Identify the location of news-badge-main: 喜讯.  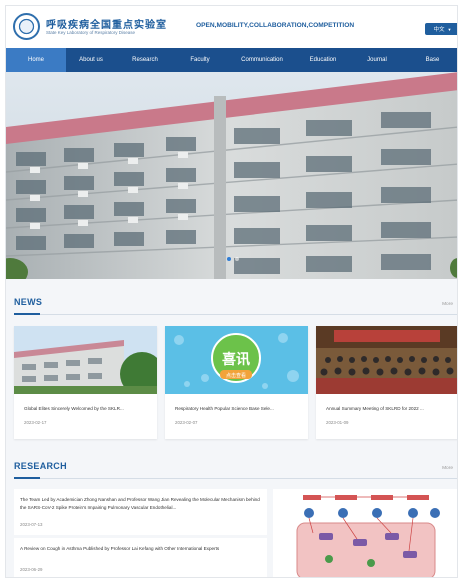
(236, 359).